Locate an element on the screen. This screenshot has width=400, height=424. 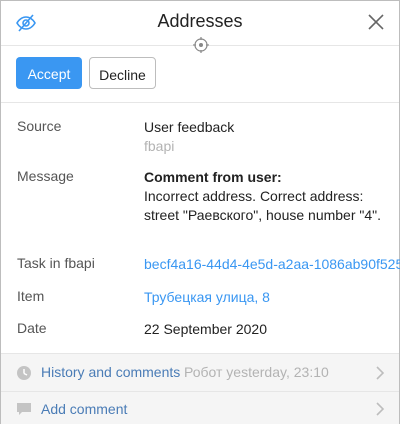
message-line-2: street "Раевского", house number "4". is located at coordinates (263, 215).